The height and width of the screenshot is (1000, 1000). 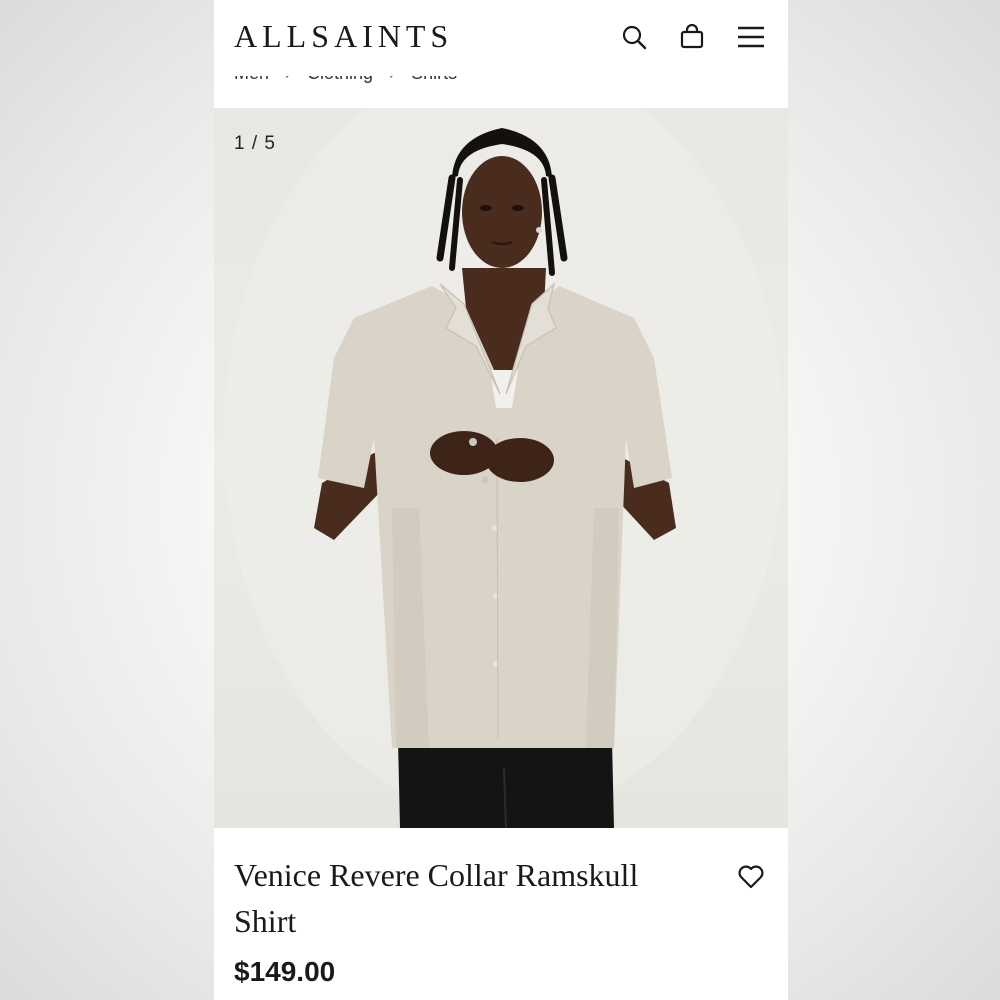 What do you see at coordinates (343, 36) in the screenshot?
I see `brand-logo: ALLSAINTS` at bounding box center [343, 36].